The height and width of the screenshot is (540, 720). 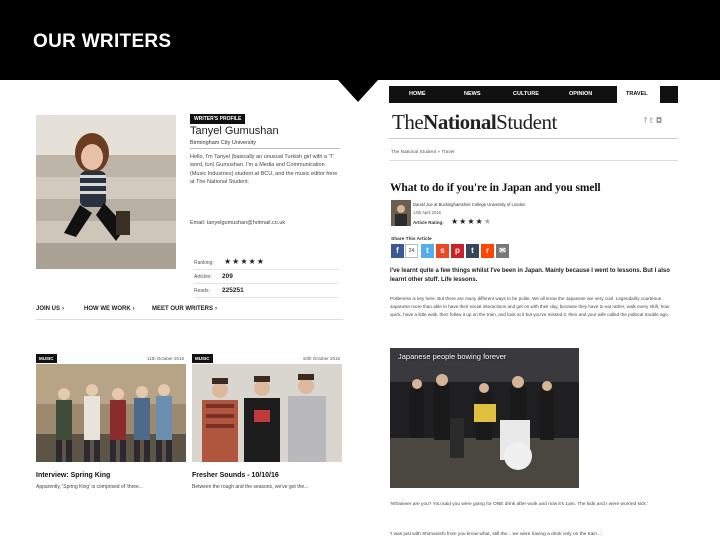 I want to click on writer-university: Birmingham City University, so click(x=223, y=143).